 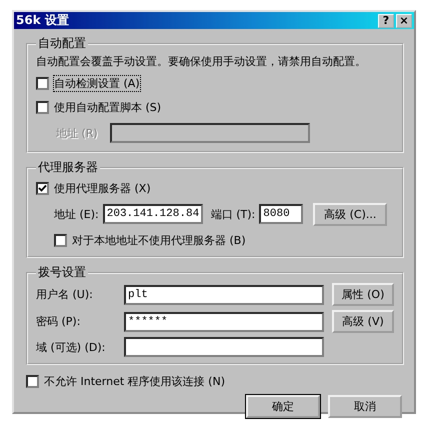 I want to click on field-label: 用户名 (U):, so click(x=65, y=294).